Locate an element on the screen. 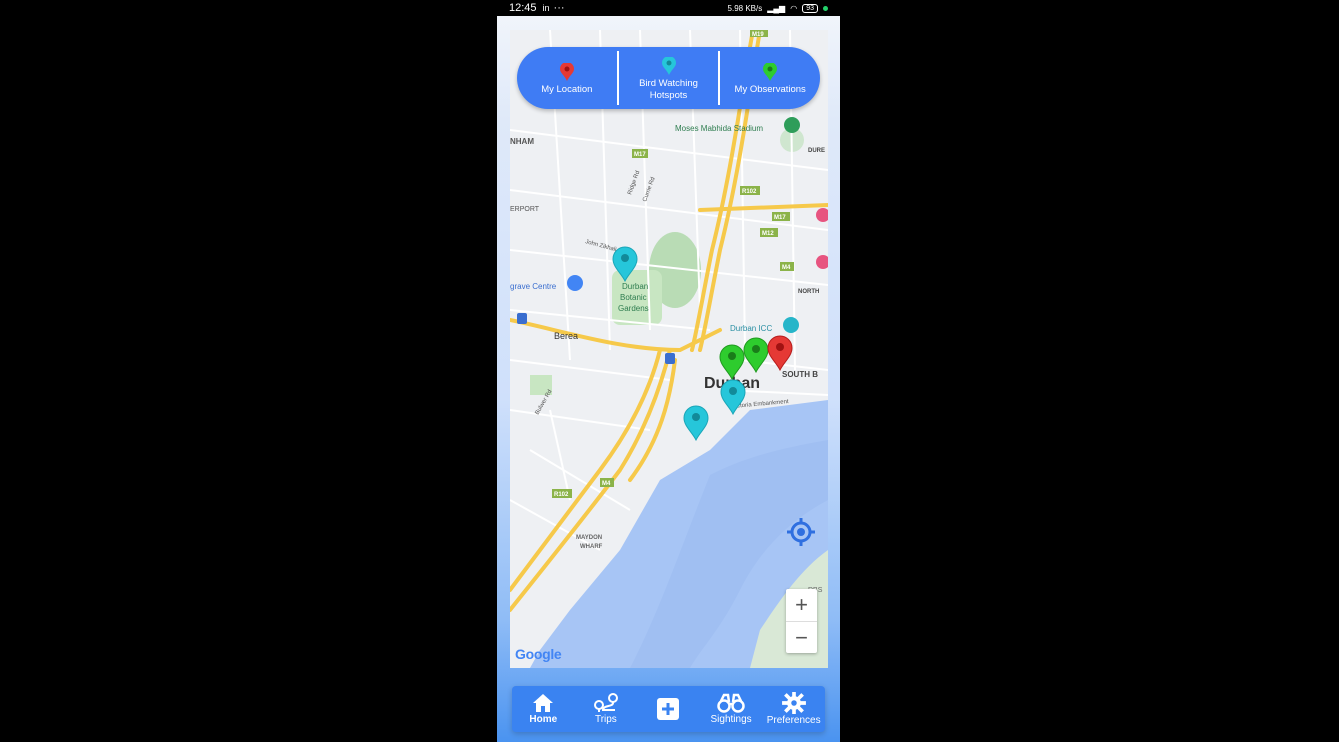 This screenshot has width=1339, height=742. label-stadium: Moses Mabhida Stadium is located at coordinates (719, 128).